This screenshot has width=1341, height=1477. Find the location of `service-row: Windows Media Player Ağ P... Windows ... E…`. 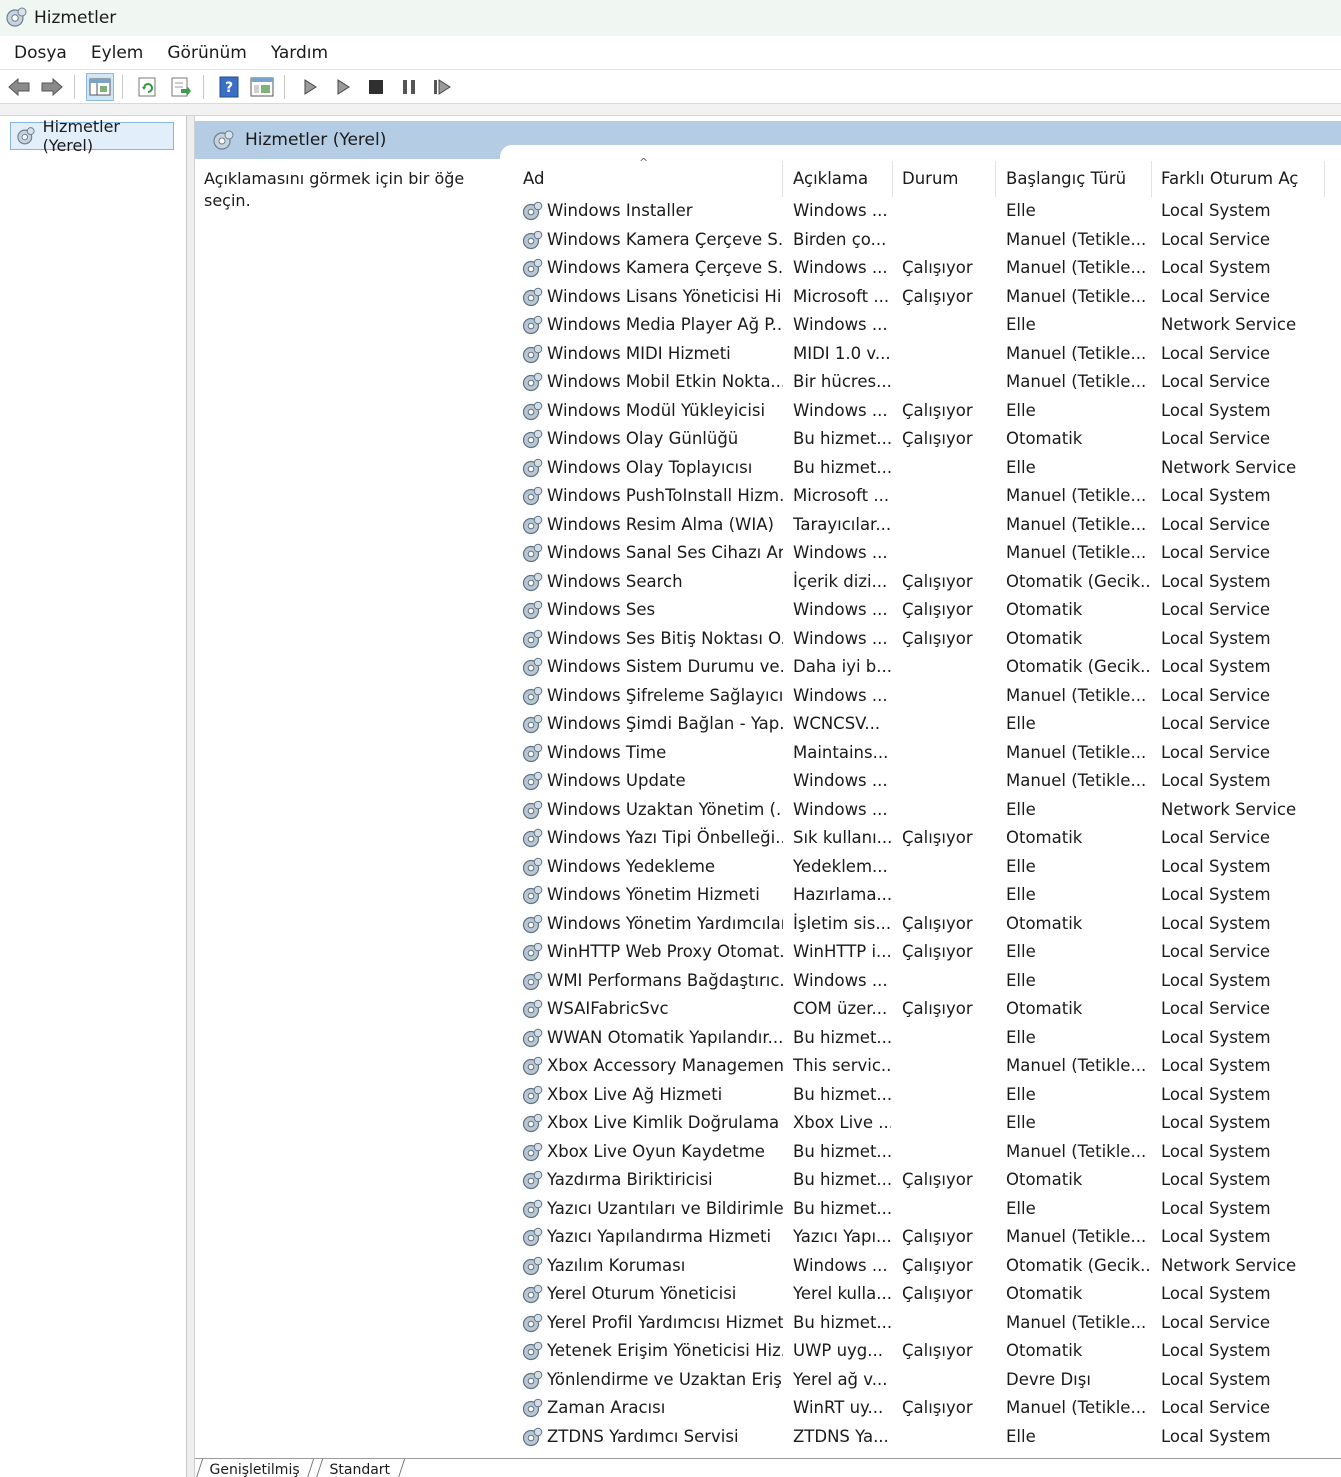

service-row: Windows Media Player Ağ P... Windows ... E… is located at coordinates (928, 325).